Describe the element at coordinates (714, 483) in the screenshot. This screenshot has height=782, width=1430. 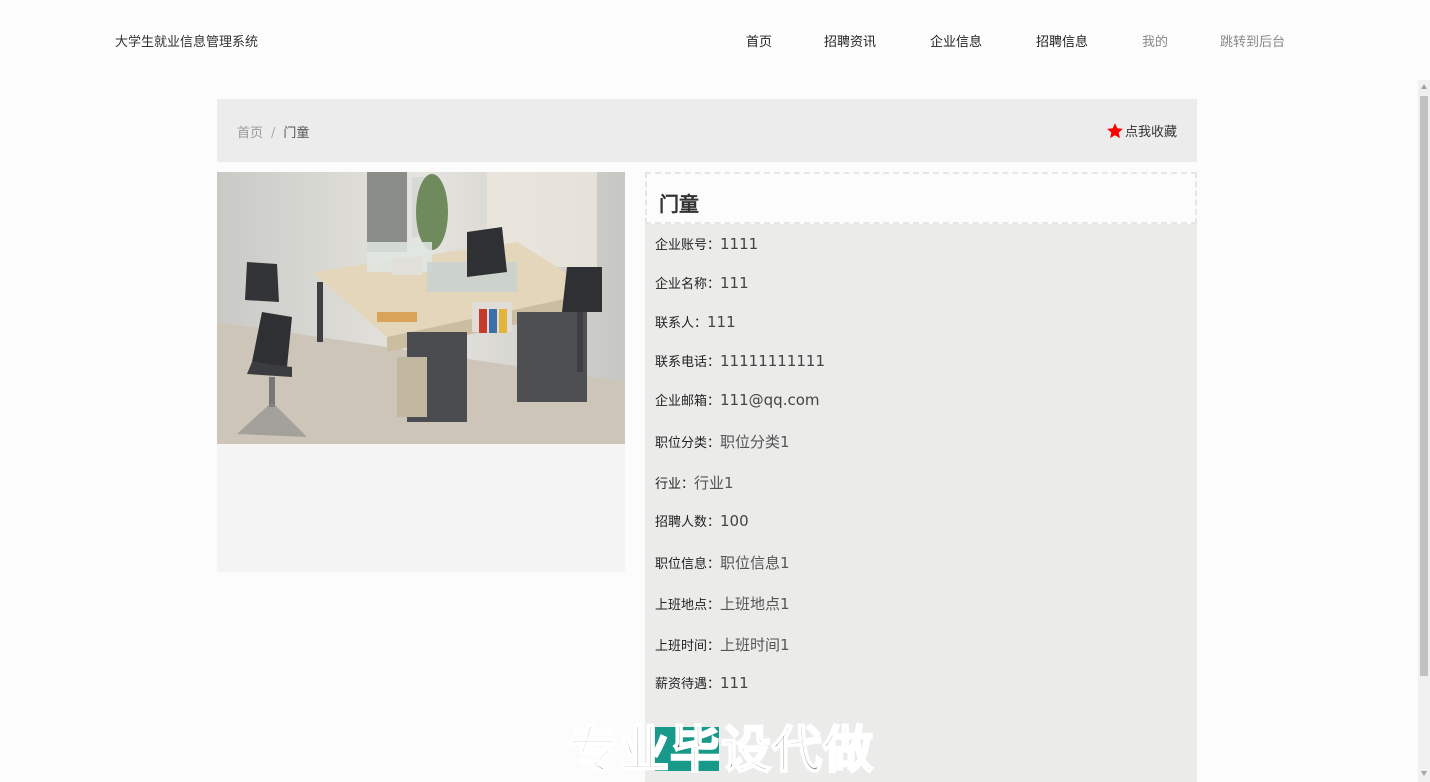
I see `field-value: 行业1` at that location.